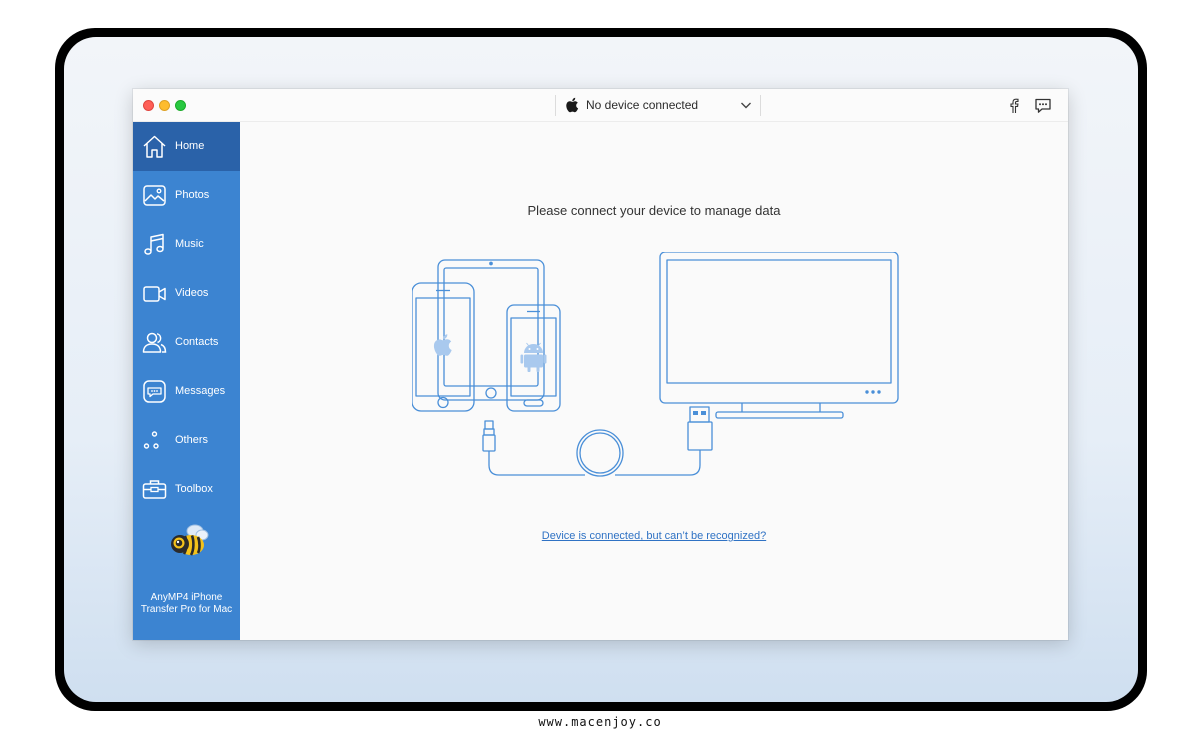  Describe the element at coordinates (192, 440) in the screenshot. I see `sidebar-item-label: Others` at that location.